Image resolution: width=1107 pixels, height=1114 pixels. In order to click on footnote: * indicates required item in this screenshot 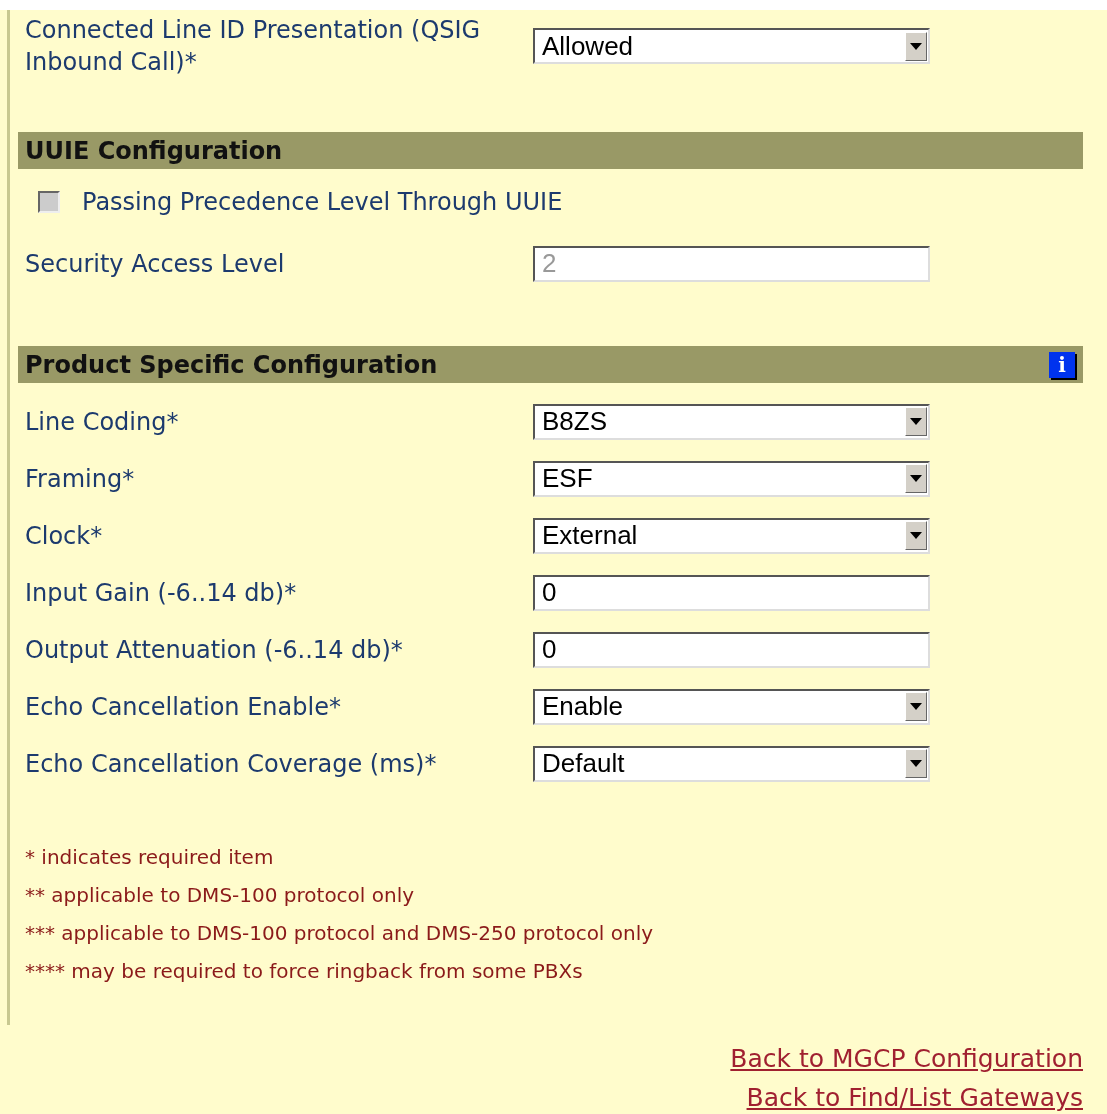, I will do `click(149, 857)`.